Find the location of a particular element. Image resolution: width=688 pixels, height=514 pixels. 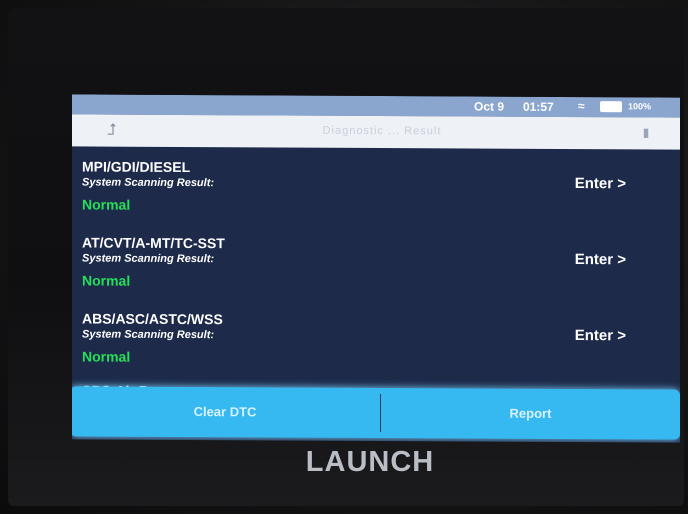

menu-icon: ▮ is located at coordinates (646, 133).